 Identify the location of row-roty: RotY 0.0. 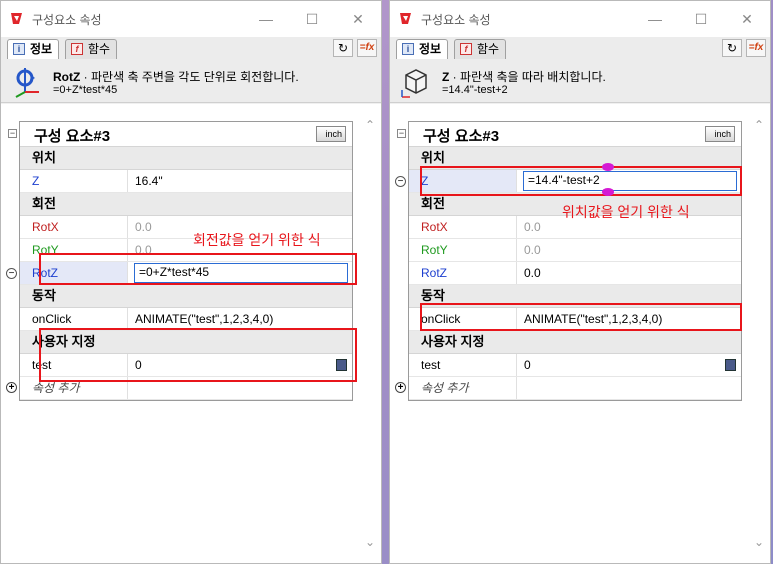
(575, 250).